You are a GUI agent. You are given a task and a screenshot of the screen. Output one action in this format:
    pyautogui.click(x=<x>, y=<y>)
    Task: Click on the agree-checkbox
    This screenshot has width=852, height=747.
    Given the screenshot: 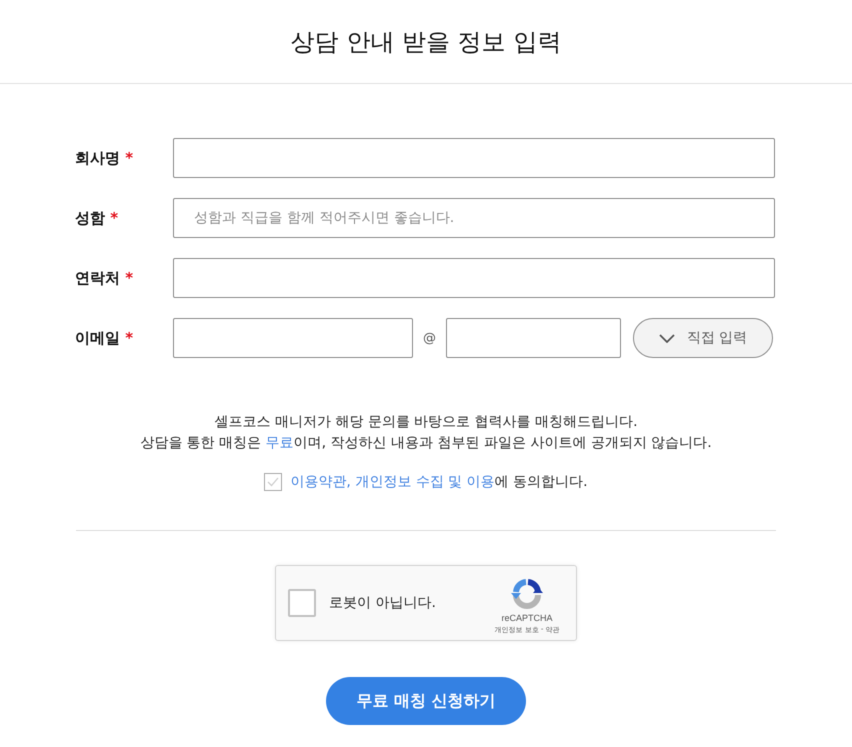 What is the action you would take?
    pyautogui.click(x=273, y=482)
    